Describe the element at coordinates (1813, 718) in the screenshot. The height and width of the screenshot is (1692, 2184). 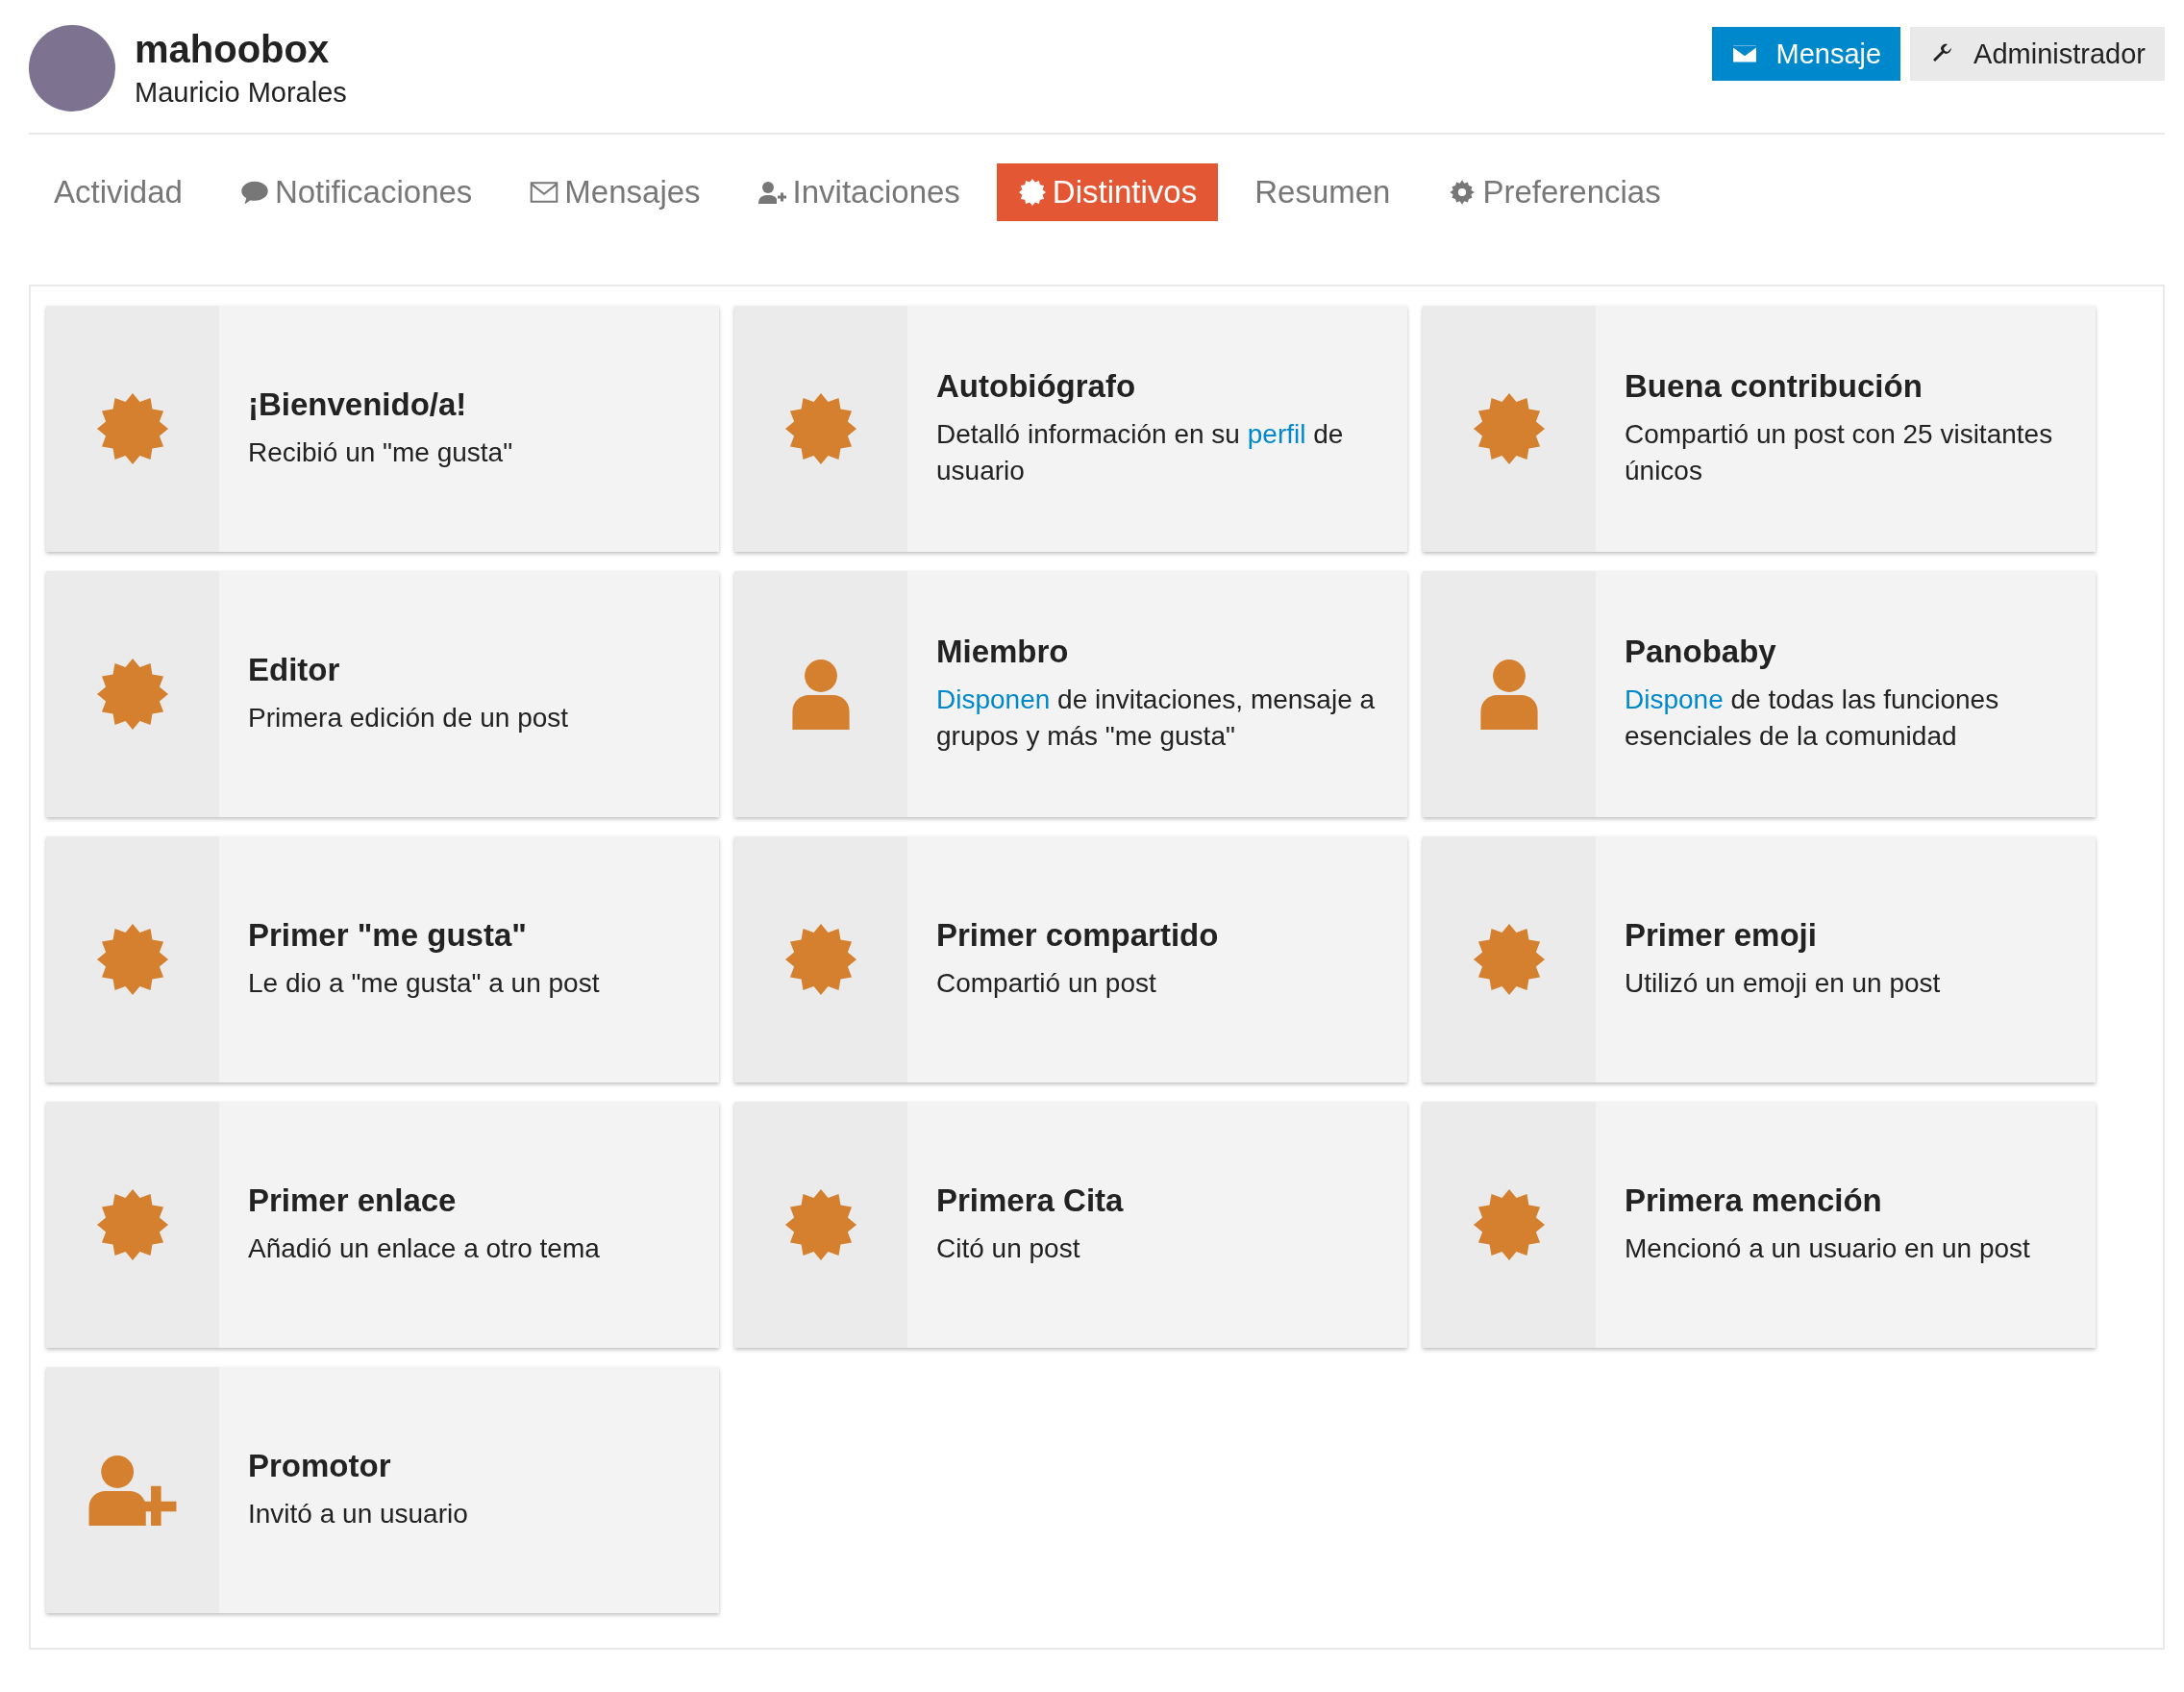
I see `badge-description: Dispone de todas las funciones esenciales de la comunidad` at that location.